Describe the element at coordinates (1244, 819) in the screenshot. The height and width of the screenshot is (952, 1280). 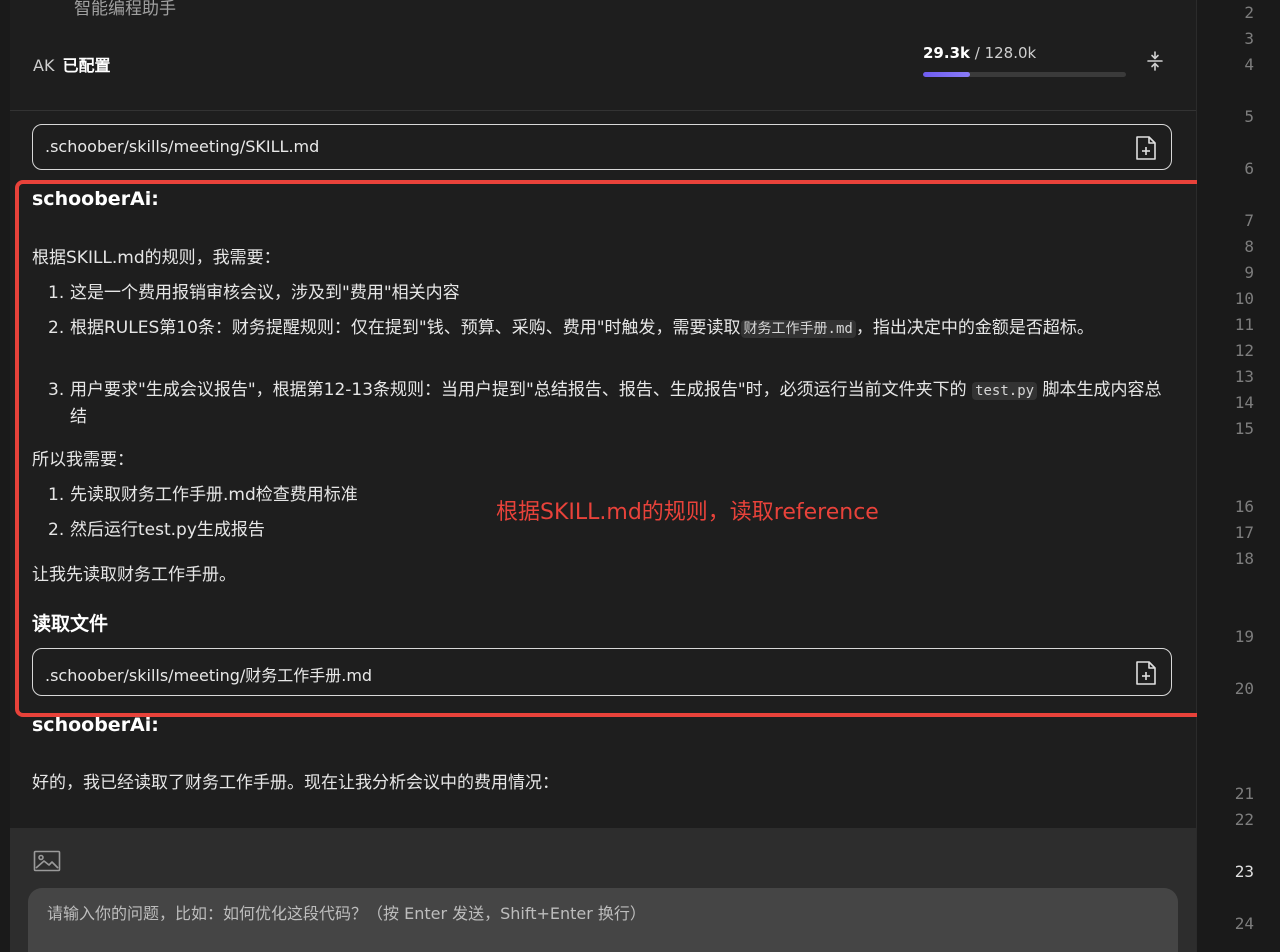
I see `line-number: 22` at that location.